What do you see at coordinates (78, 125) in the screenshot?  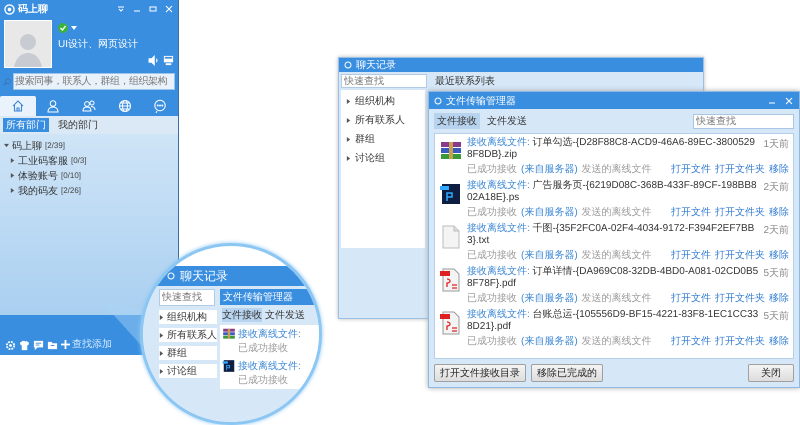 I see `department-tab: 我的部门` at bounding box center [78, 125].